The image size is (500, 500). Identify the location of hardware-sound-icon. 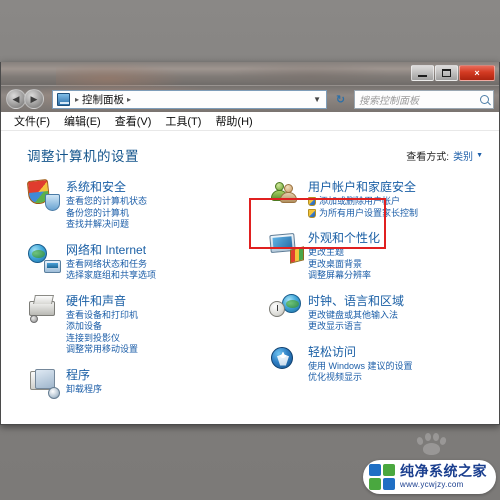
(44, 309).